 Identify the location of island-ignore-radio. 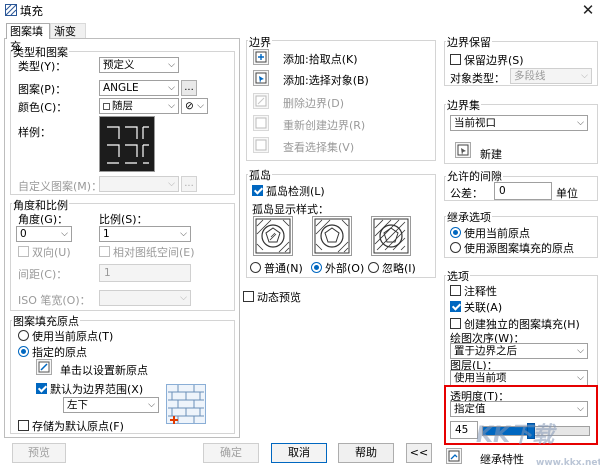
(373, 267).